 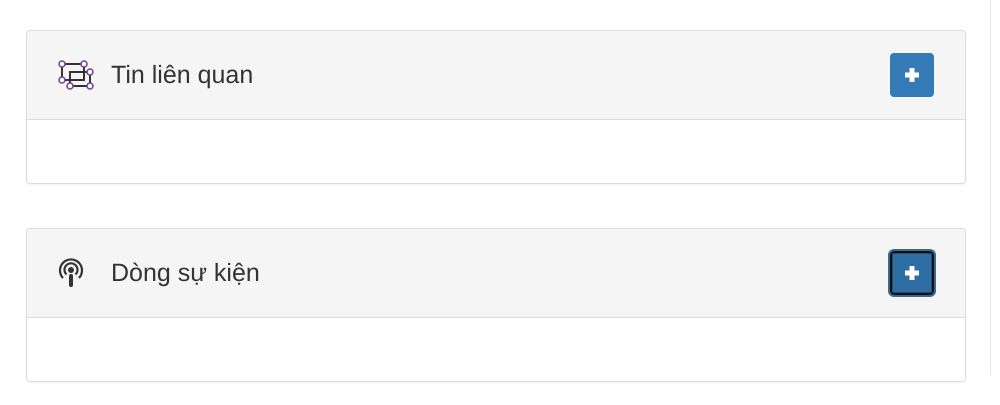 I want to click on podcast-icon, so click(x=71, y=273).